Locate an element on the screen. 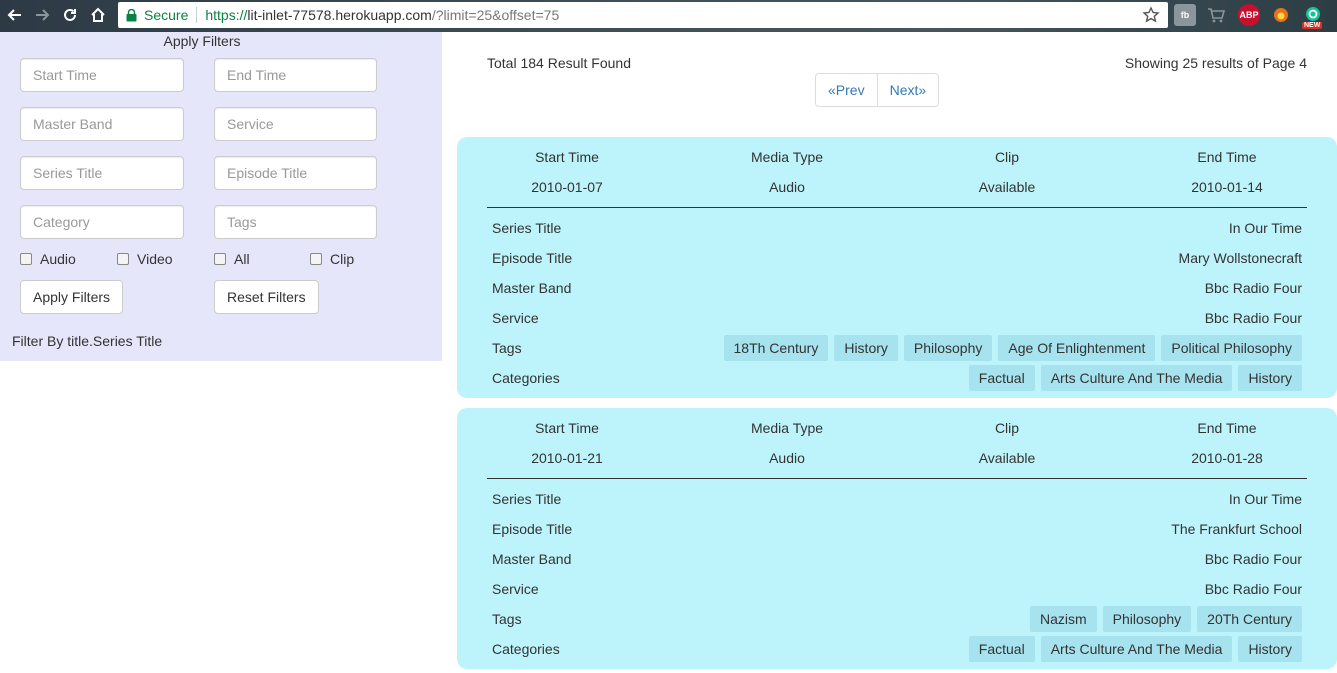  tag-chip: Political Philosophy is located at coordinates (1231, 348).